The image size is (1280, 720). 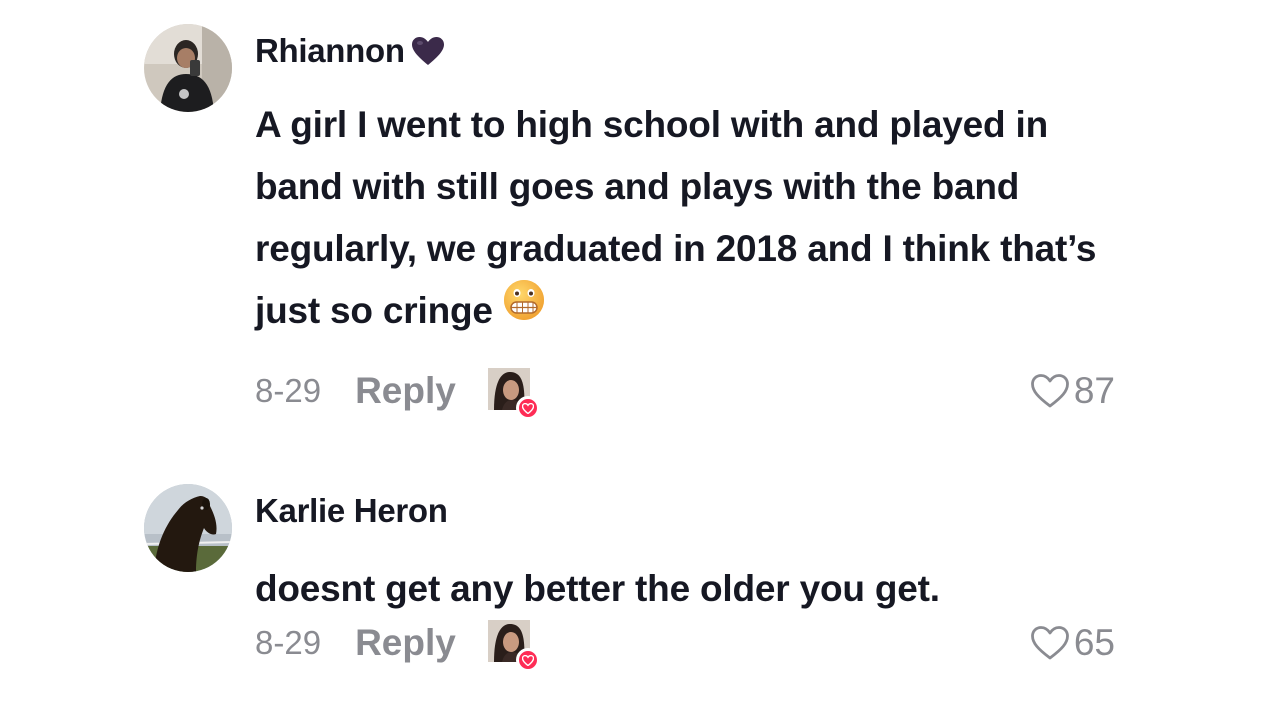 What do you see at coordinates (524, 309) in the screenshot?
I see `grimacing-face-icon` at bounding box center [524, 309].